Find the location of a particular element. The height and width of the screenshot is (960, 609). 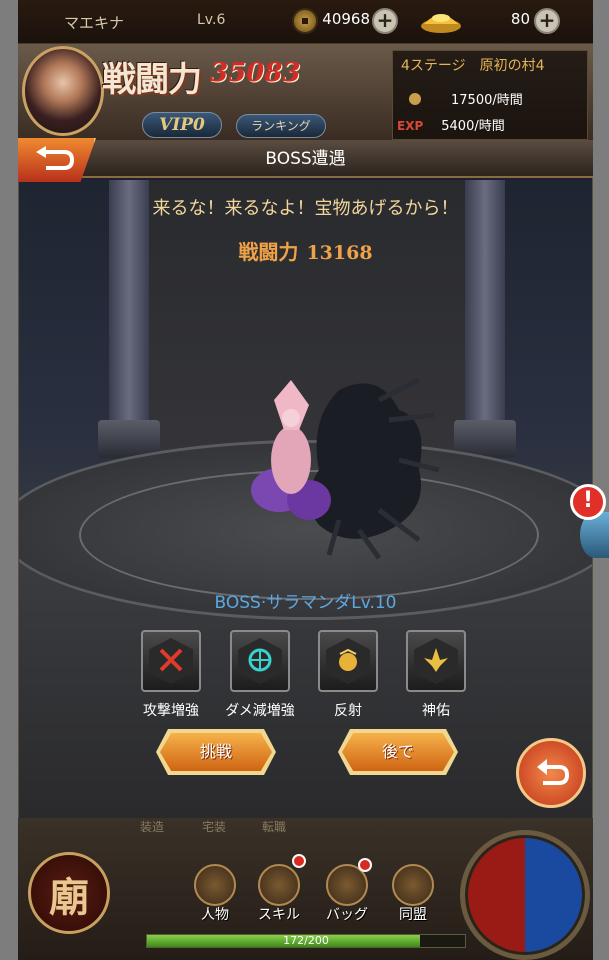

character-icon is located at coordinates (215, 885).